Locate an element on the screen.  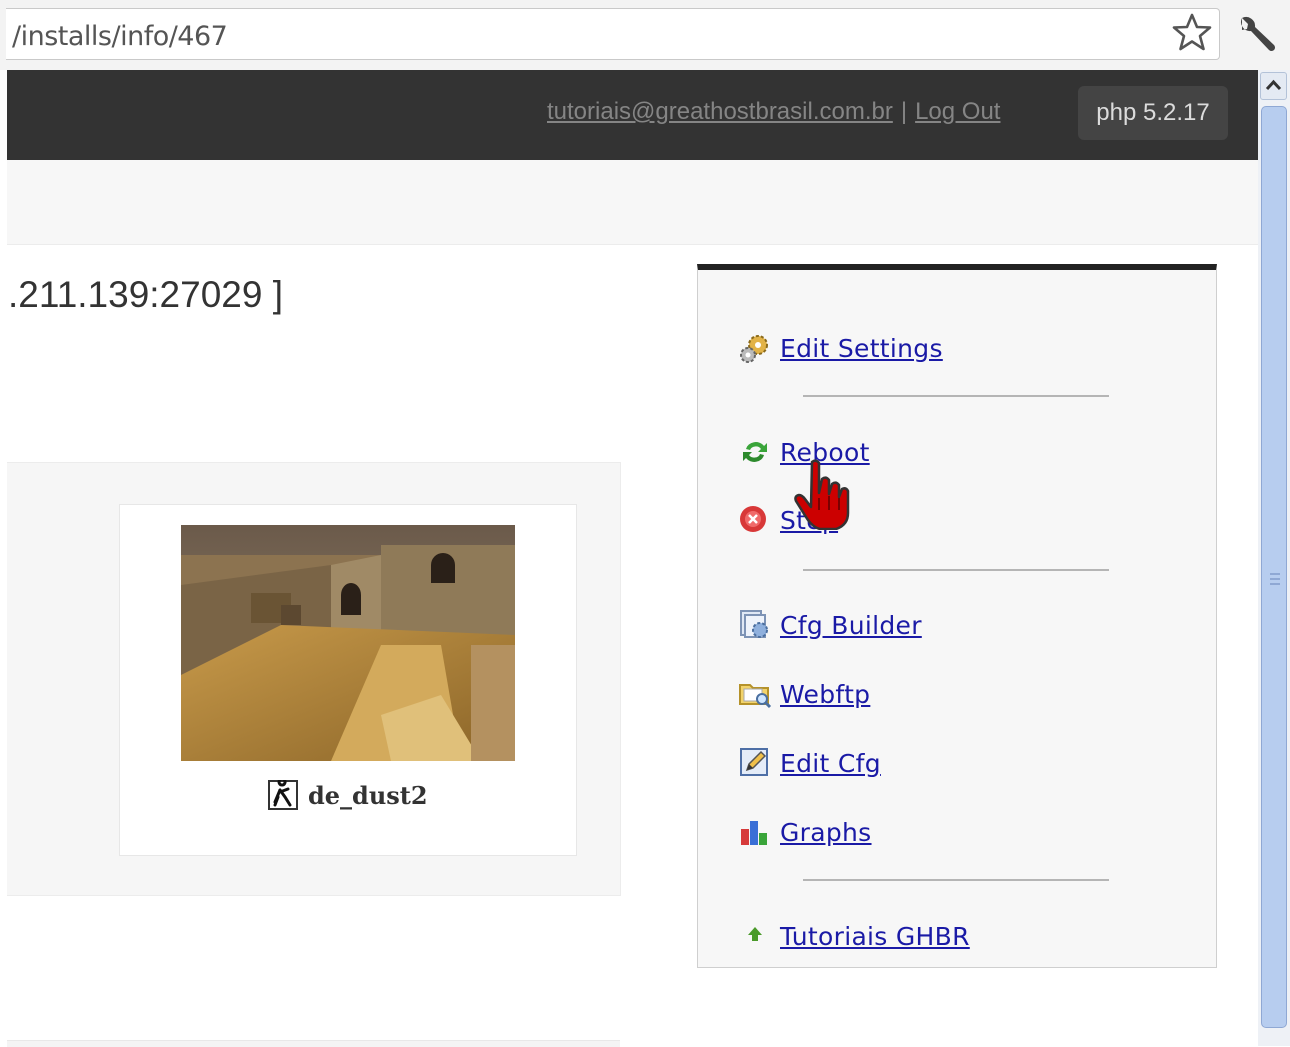
map-card: de_dust2 is located at coordinates (348, 680).